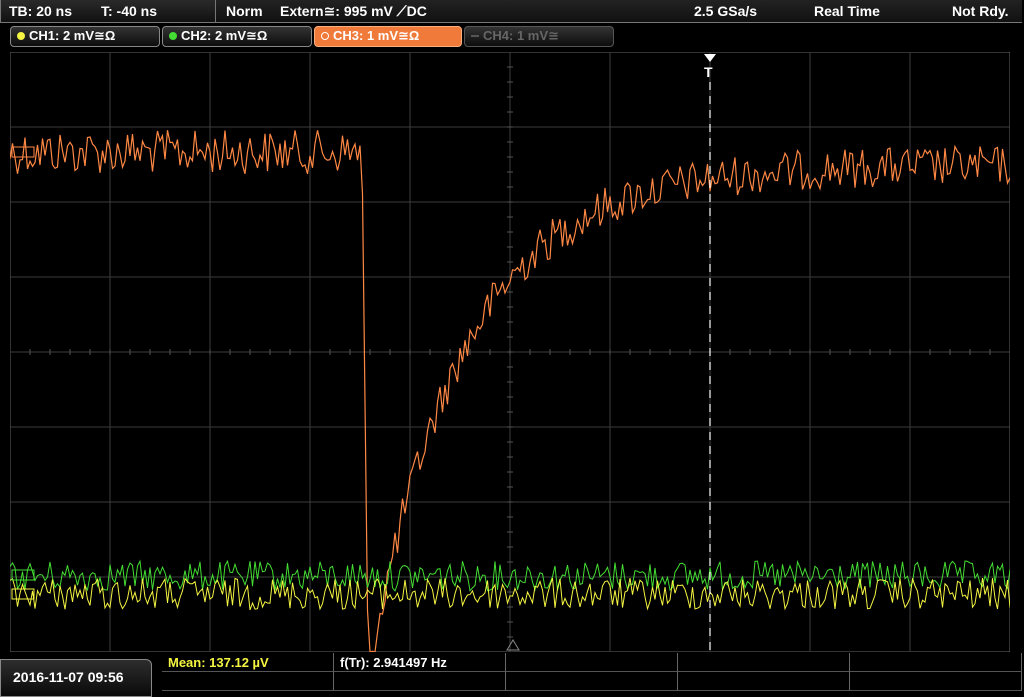 The height and width of the screenshot is (697, 1024). What do you see at coordinates (393, 662) in the screenshot?
I see `frequency-value: f(Tr): 2.941497 Hz` at bounding box center [393, 662].